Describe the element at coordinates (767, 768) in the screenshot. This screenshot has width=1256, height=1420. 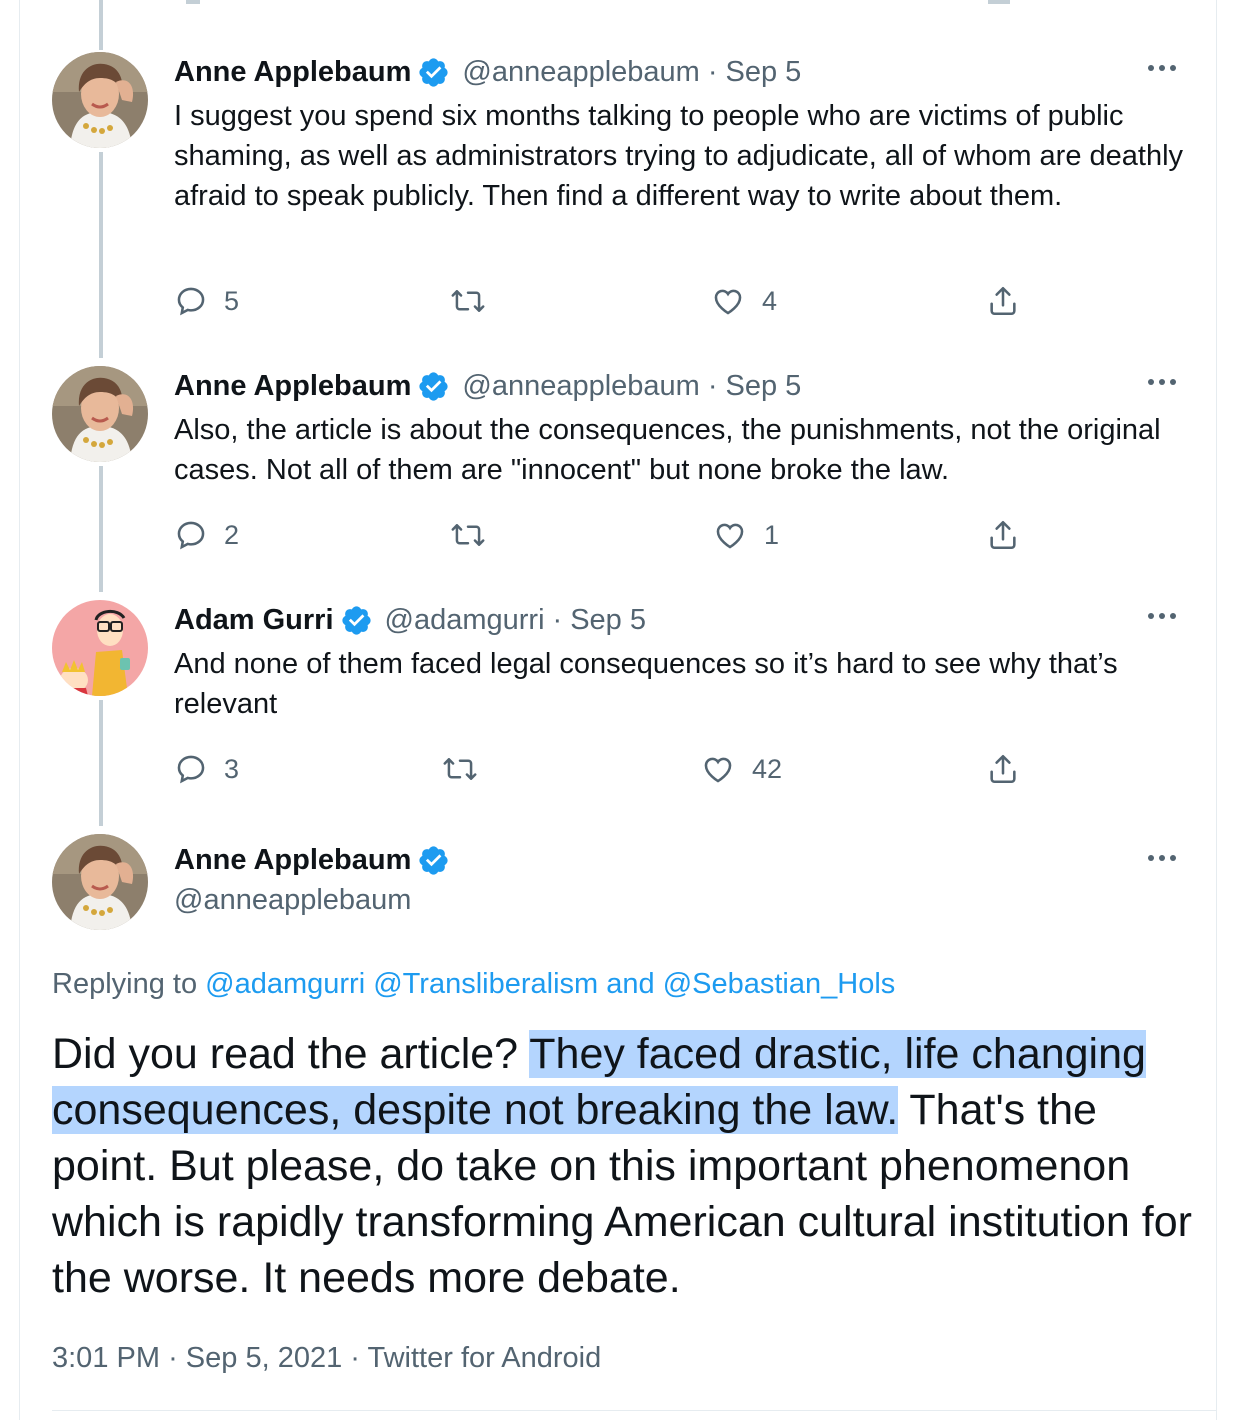
I see `like-count: 42` at that location.